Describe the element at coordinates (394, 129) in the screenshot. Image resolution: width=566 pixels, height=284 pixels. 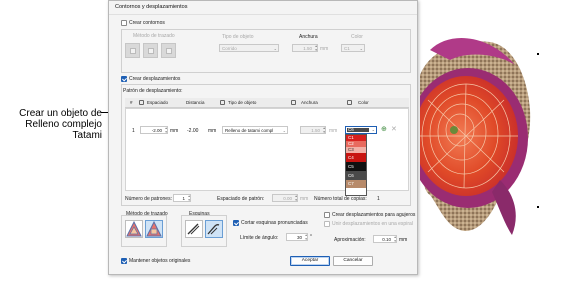
I see `delete-row-icon: ✕` at that location.